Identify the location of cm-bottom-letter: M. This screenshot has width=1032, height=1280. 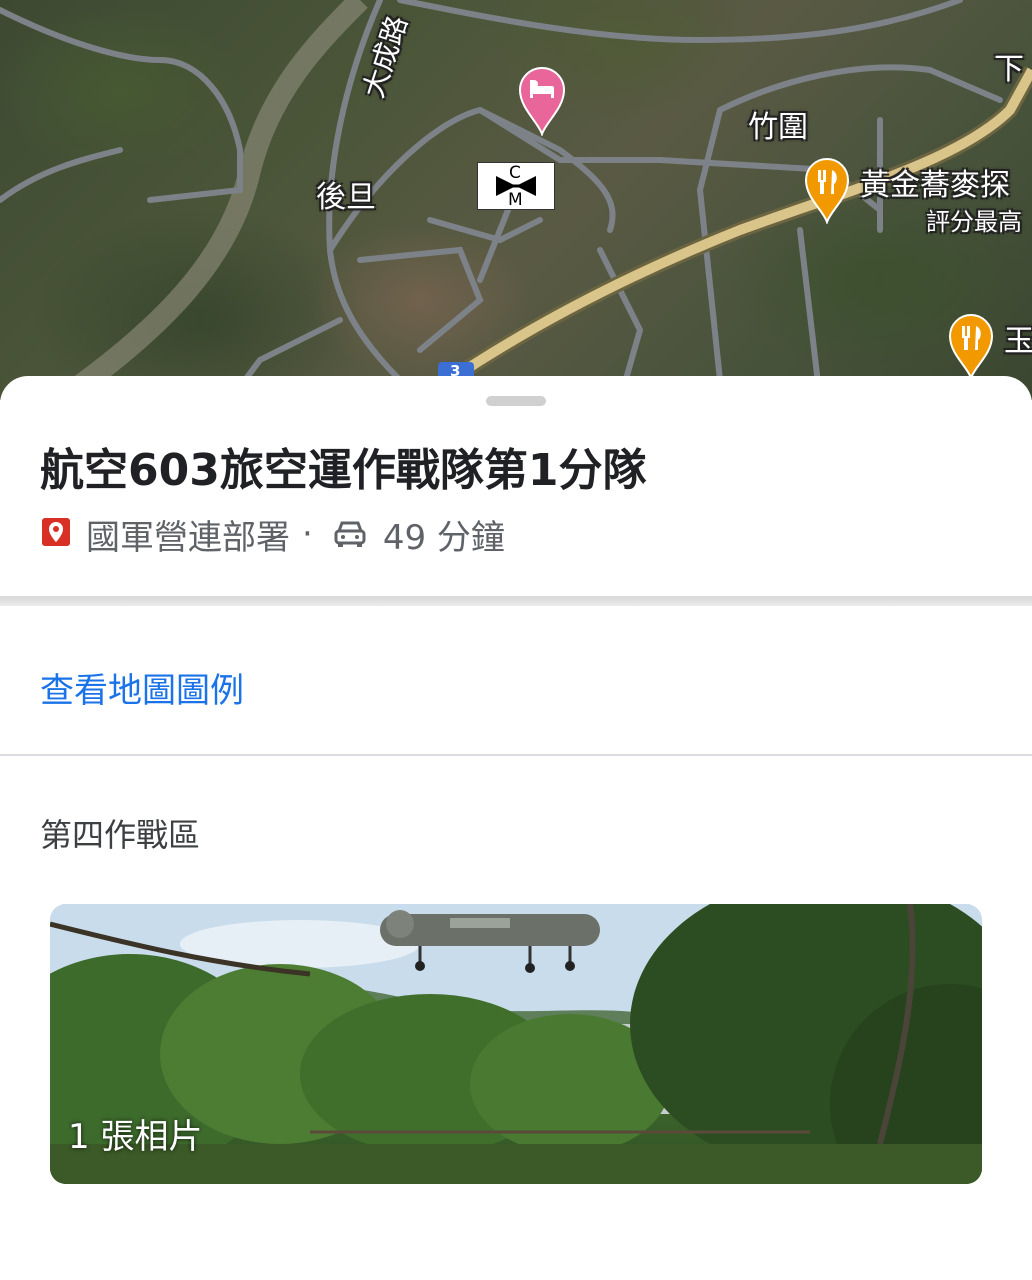
(515, 200).